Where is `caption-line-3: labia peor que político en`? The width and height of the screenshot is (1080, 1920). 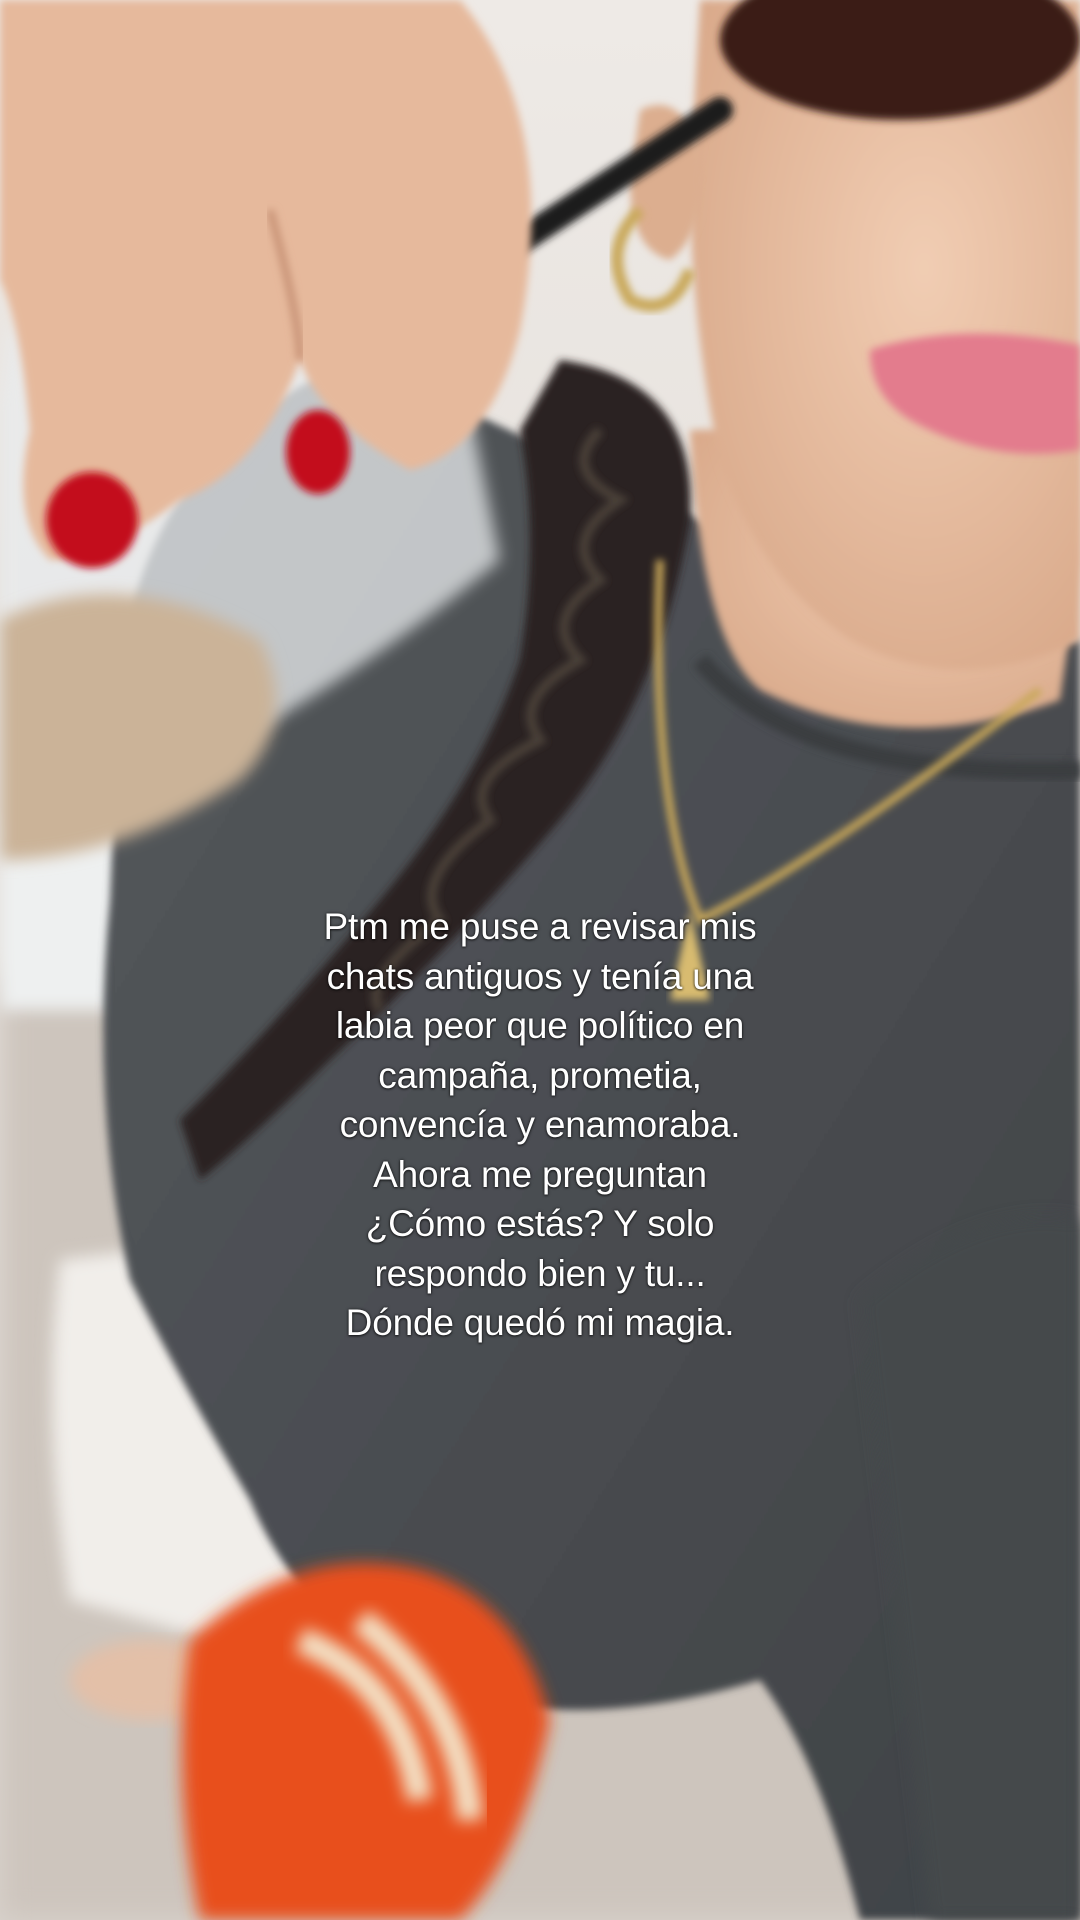
caption-line-3: labia peor que político en is located at coordinates (540, 1025).